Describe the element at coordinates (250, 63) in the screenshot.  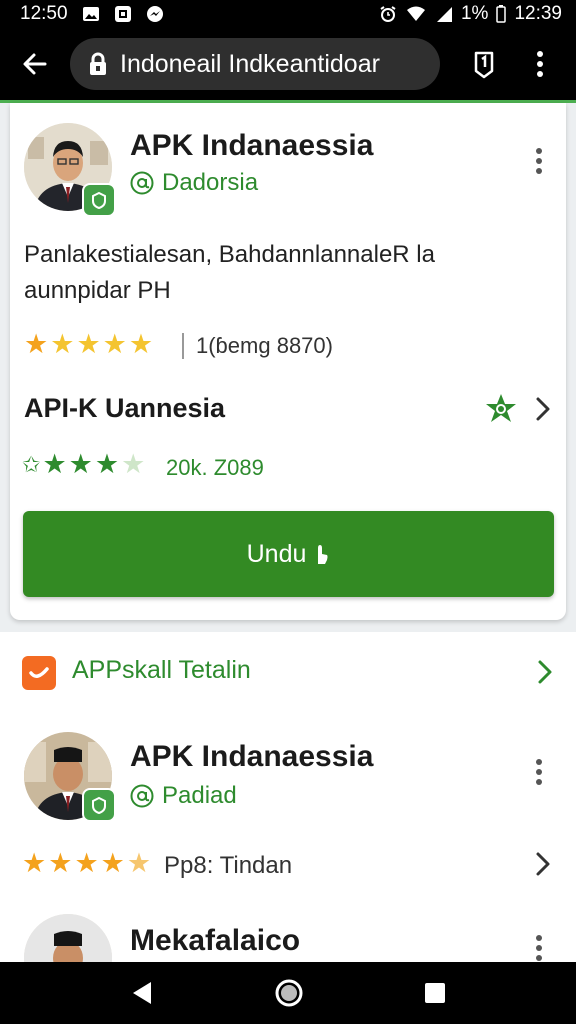
I see `url-text: Indoneail Indkeantidoar` at that location.